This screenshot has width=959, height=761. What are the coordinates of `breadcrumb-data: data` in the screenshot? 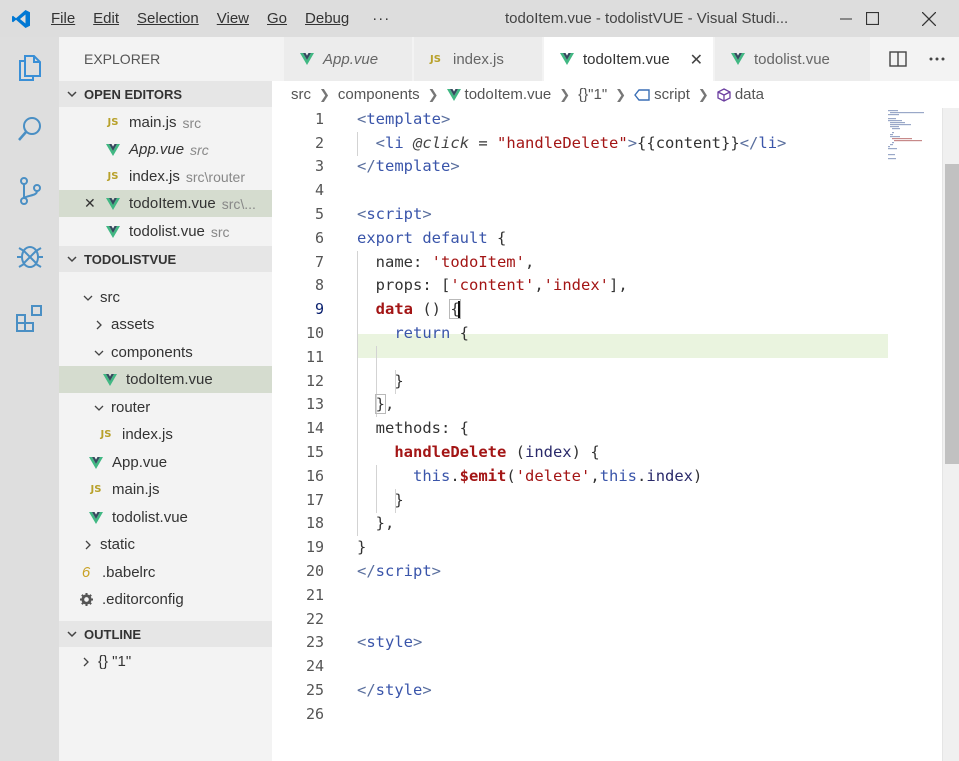 It's located at (740, 94).